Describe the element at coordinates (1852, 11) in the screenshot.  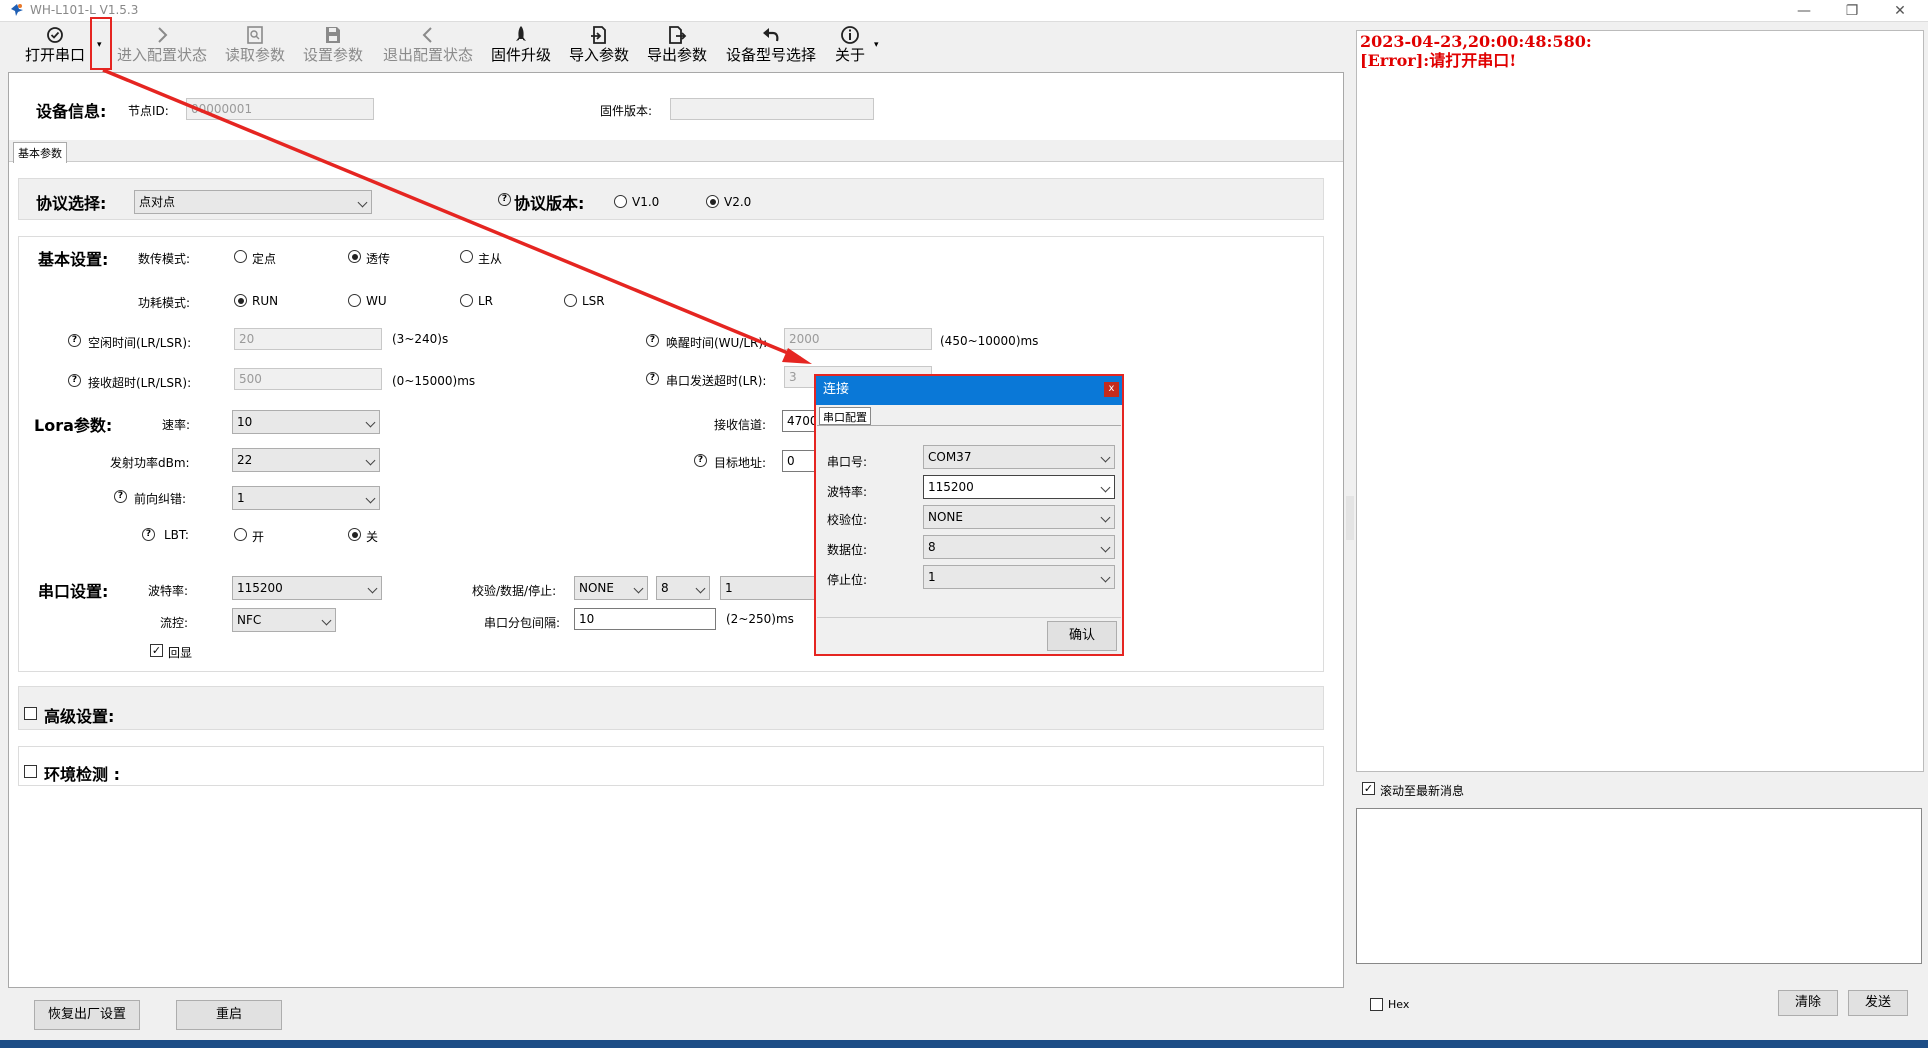
I see `maximize-button: ❐` at that location.